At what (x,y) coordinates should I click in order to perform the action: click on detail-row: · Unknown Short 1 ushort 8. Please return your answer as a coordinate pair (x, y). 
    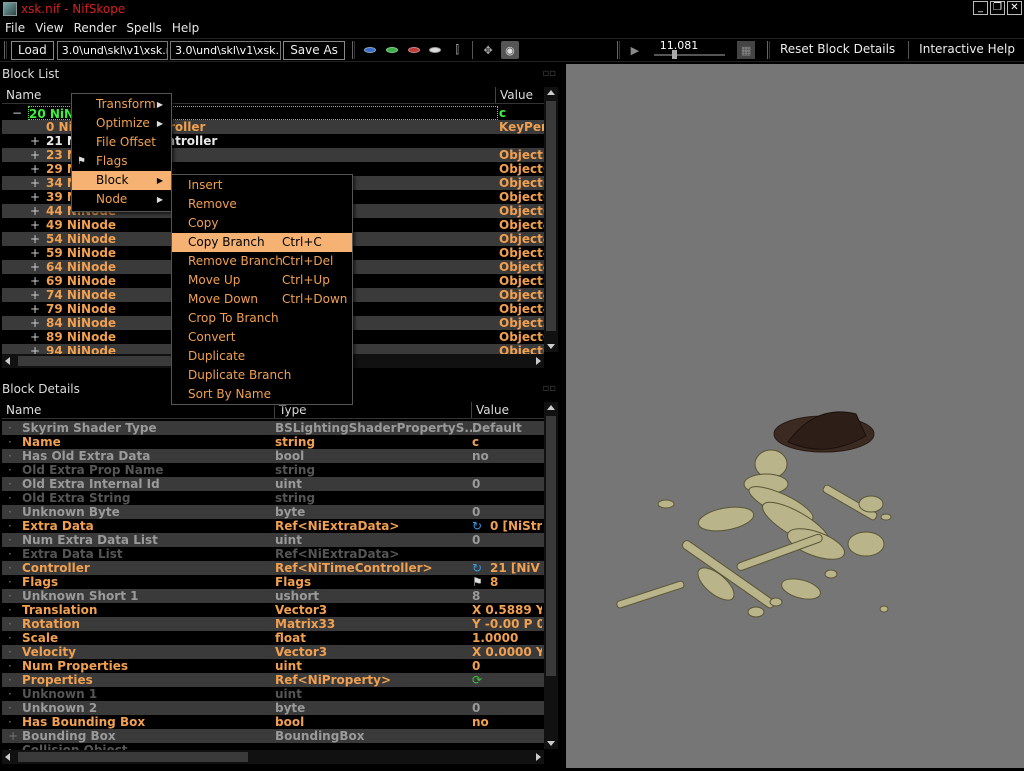
    Looking at the image, I should click on (273, 596).